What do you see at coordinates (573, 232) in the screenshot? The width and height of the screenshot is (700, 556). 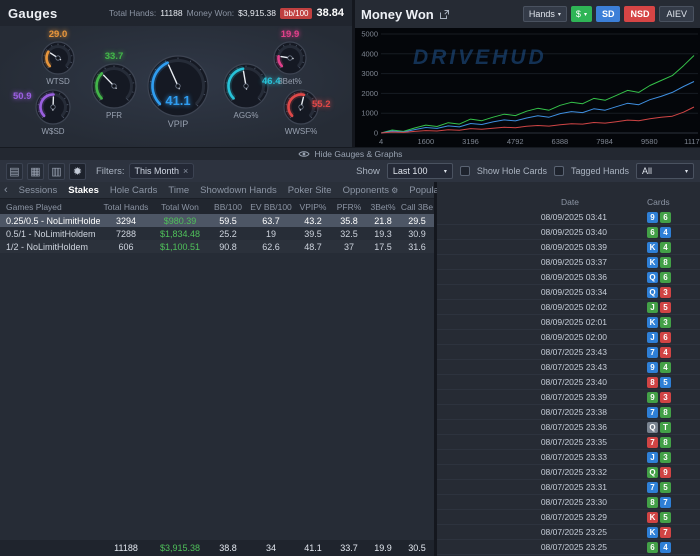 I see `hand-date: 08/09/2025 03:40` at bounding box center [573, 232].